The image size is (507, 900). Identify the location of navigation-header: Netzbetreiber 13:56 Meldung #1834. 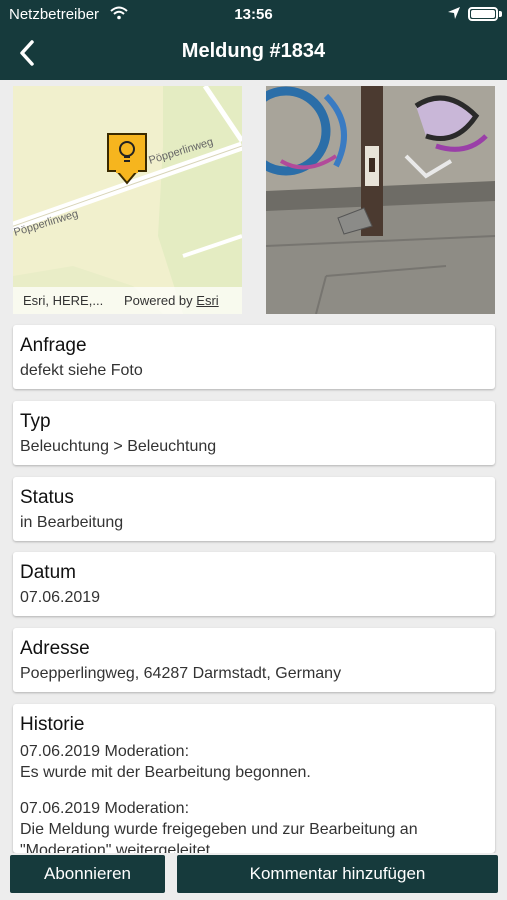
(253, 40).